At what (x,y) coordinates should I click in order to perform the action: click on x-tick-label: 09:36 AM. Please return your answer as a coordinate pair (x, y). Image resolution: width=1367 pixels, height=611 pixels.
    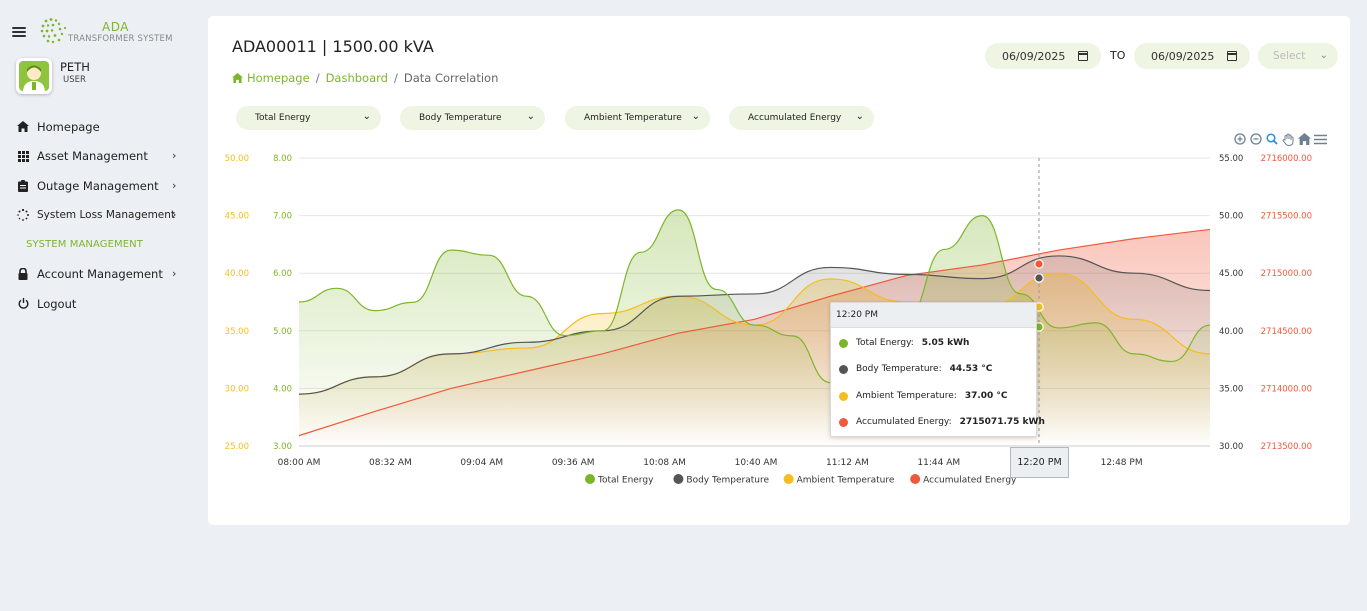
    Looking at the image, I should click on (573, 463).